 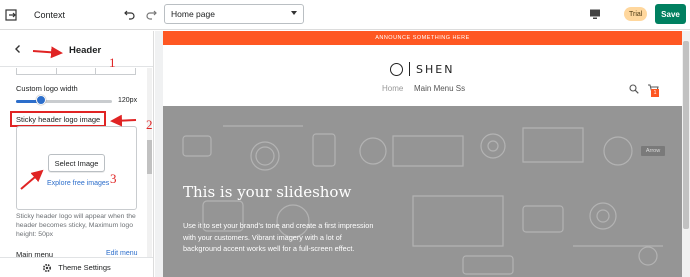 I want to click on segment-left, so click(x=37, y=71).